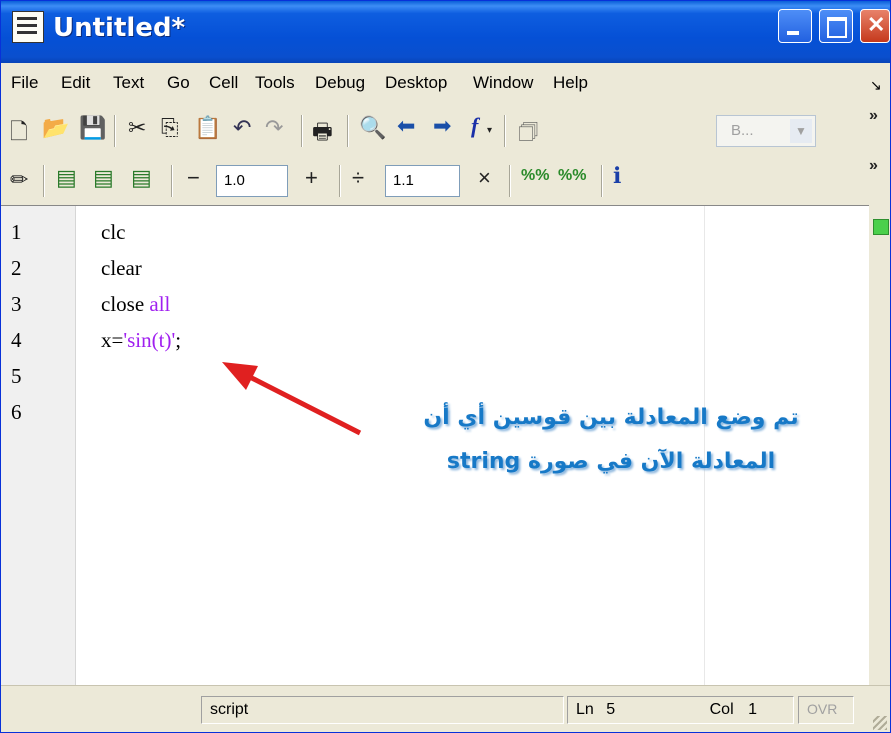  Describe the element at coordinates (484, 178) in the screenshot. I see `multiply-button: ×` at that location.